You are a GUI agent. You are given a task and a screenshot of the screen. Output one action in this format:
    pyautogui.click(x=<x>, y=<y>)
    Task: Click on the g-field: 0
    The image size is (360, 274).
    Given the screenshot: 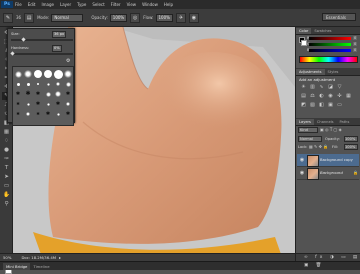 What is the action you would take?
    pyautogui.click(x=355, y=44)
    